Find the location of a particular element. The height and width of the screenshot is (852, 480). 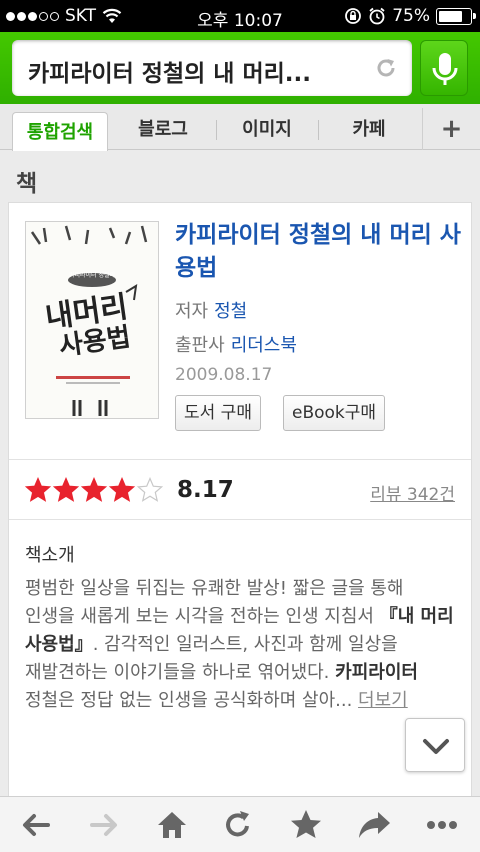

chevron-down-icon is located at coordinates (436, 746).